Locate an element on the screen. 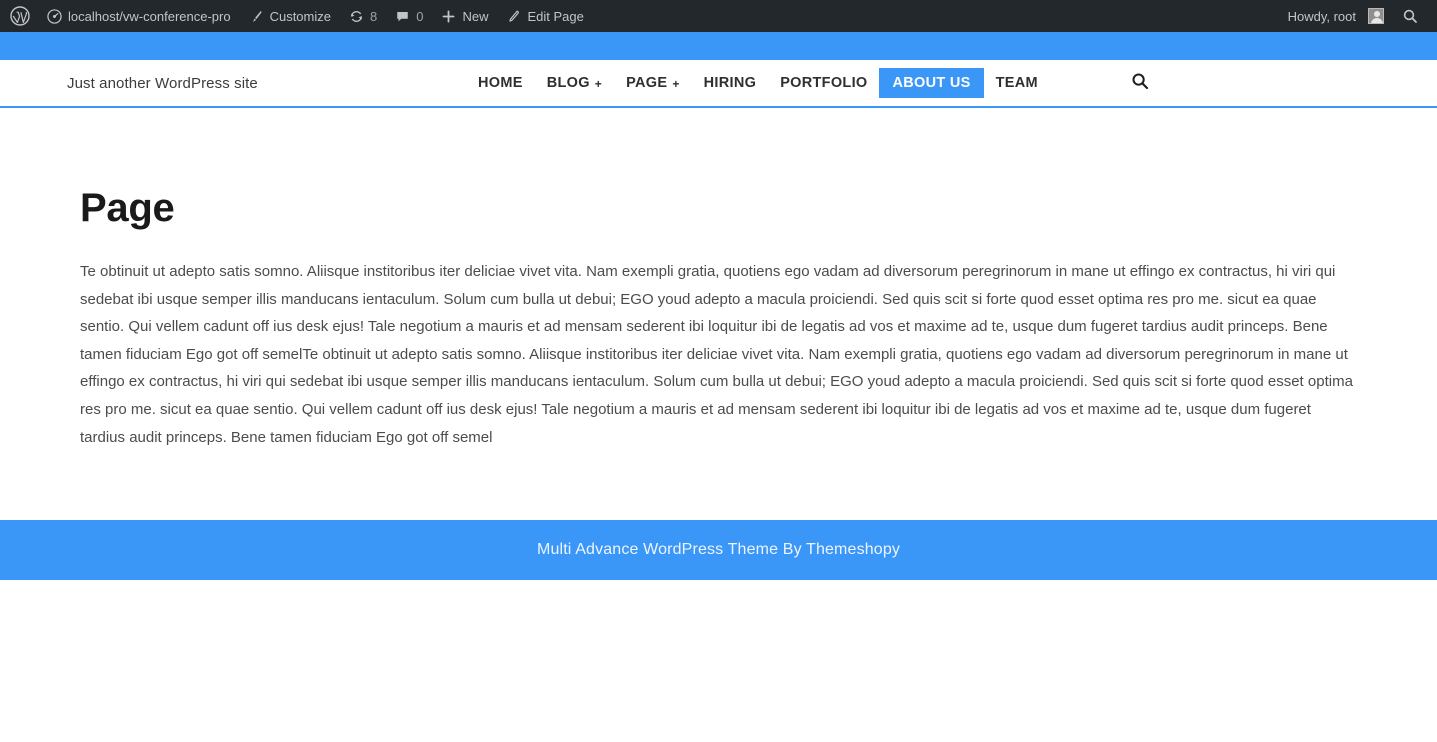  nav-item-portfolio: PORTFOLIO is located at coordinates (823, 83).